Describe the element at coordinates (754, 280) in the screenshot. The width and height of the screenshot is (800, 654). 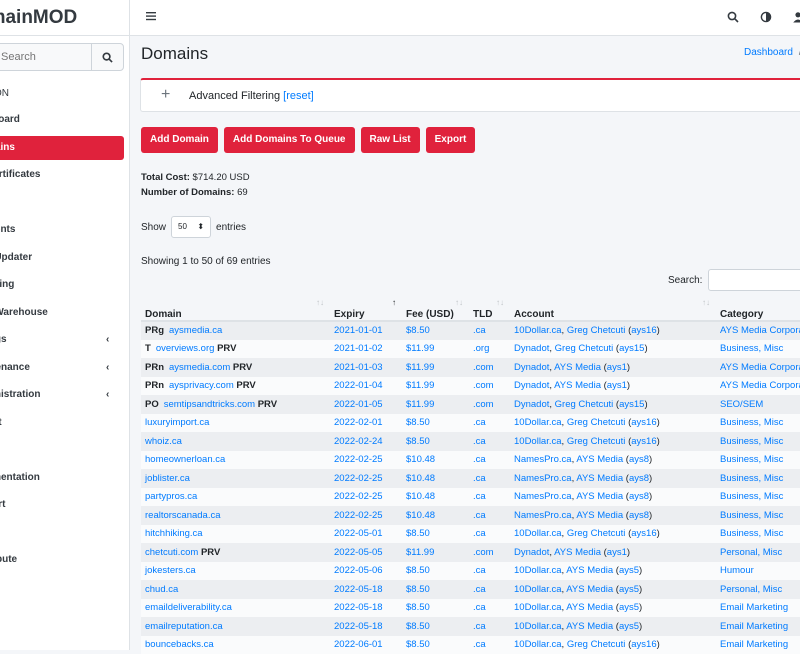
I see `table-search-input` at that location.